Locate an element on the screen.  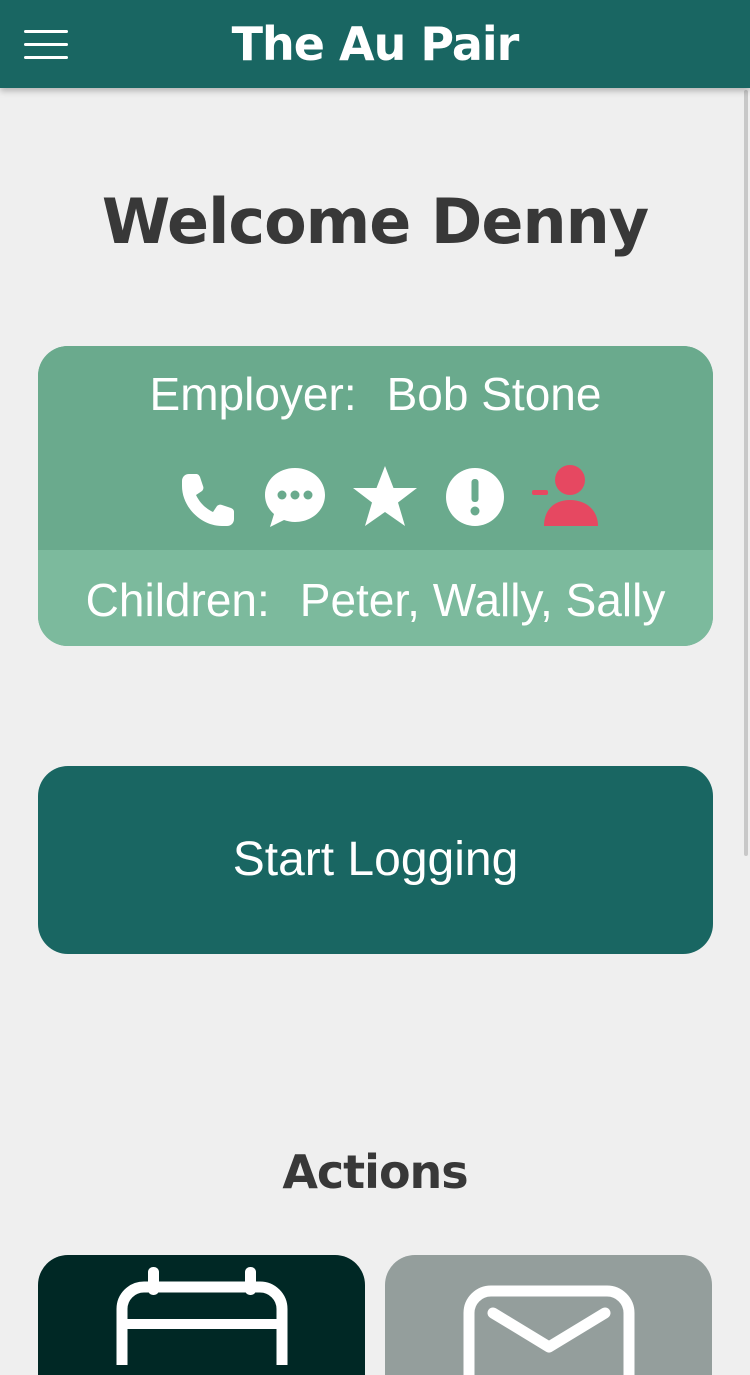
start-logging-button: Start Logging is located at coordinates (375, 860).